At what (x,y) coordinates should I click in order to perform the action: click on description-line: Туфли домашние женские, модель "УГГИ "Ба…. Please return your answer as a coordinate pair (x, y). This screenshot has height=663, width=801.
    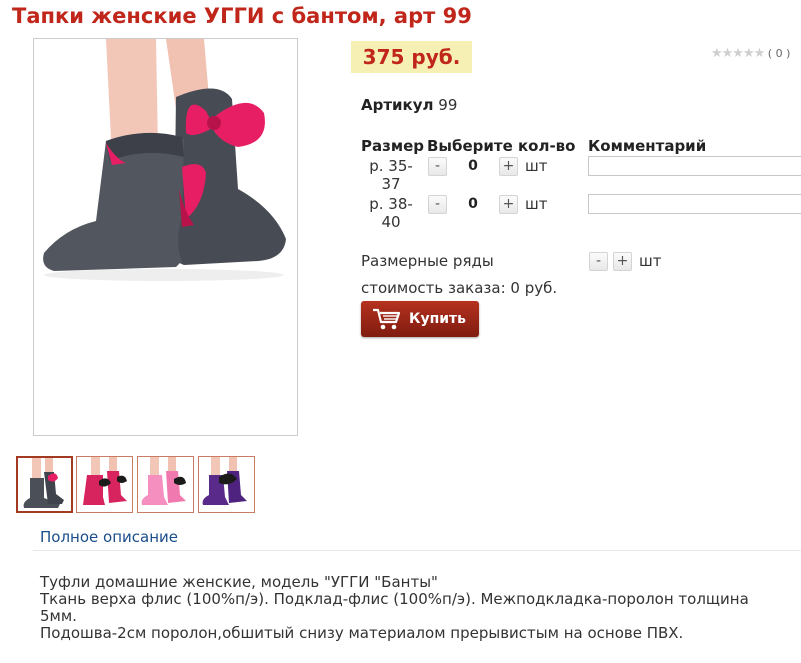
    Looking at the image, I should click on (239, 582).